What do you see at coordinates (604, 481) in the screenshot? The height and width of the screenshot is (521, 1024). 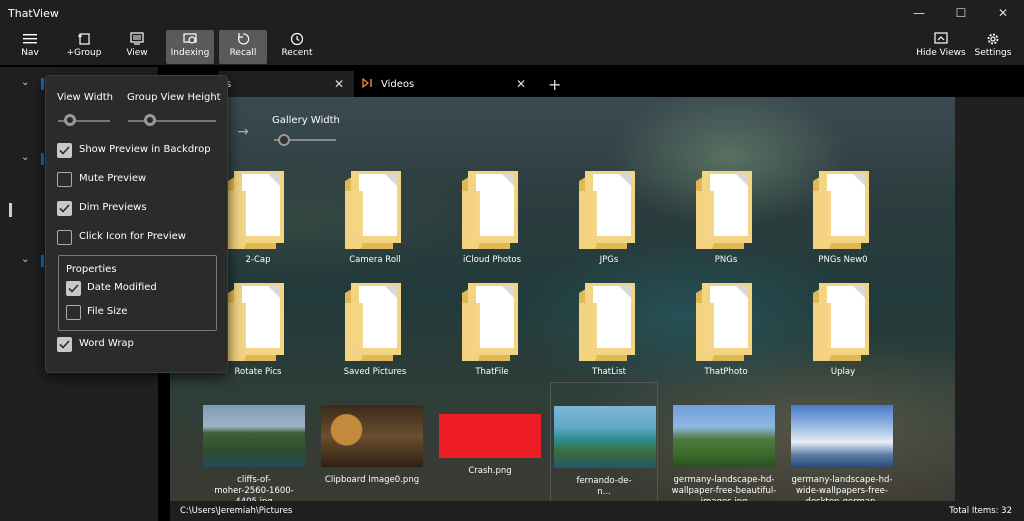 I see `file-name-line: fernando-de-` at bounding box center [604, 481].